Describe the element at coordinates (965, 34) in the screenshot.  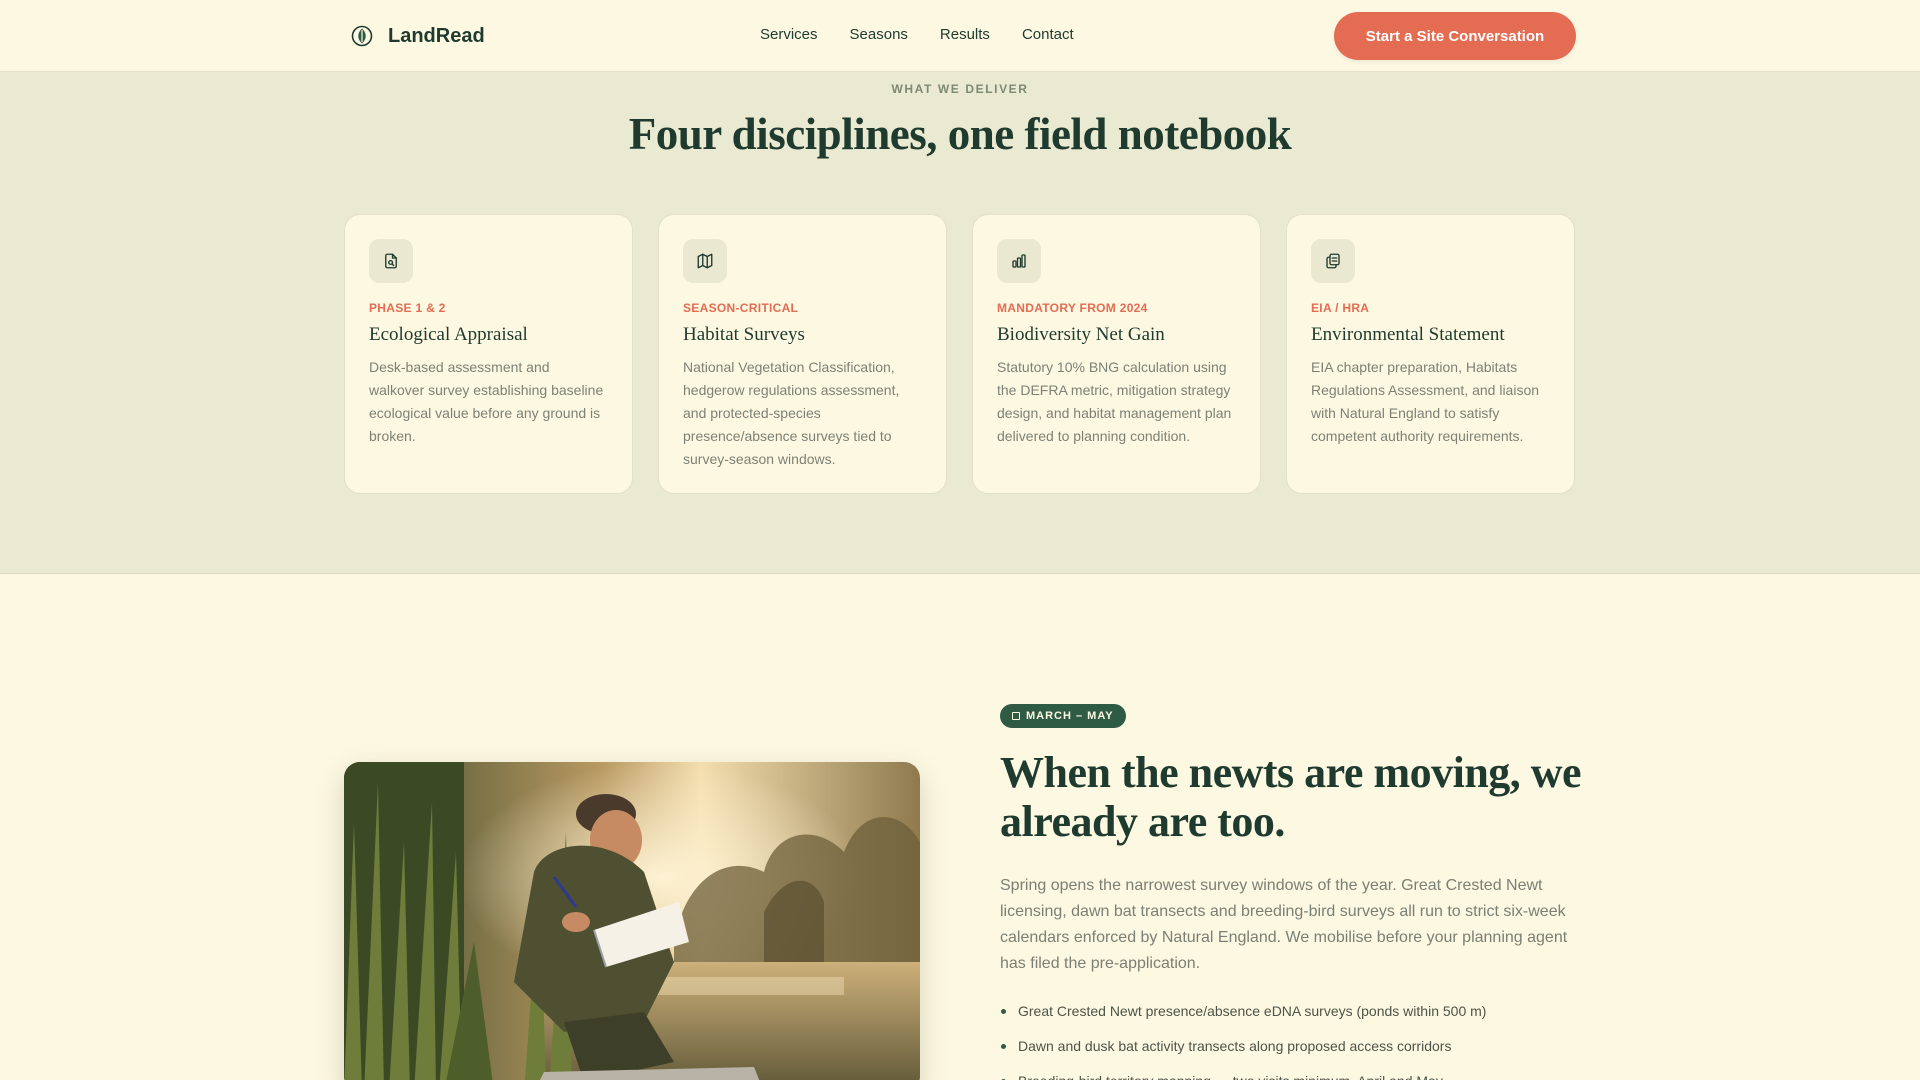
I see `nav-link-results: Results` at that location.